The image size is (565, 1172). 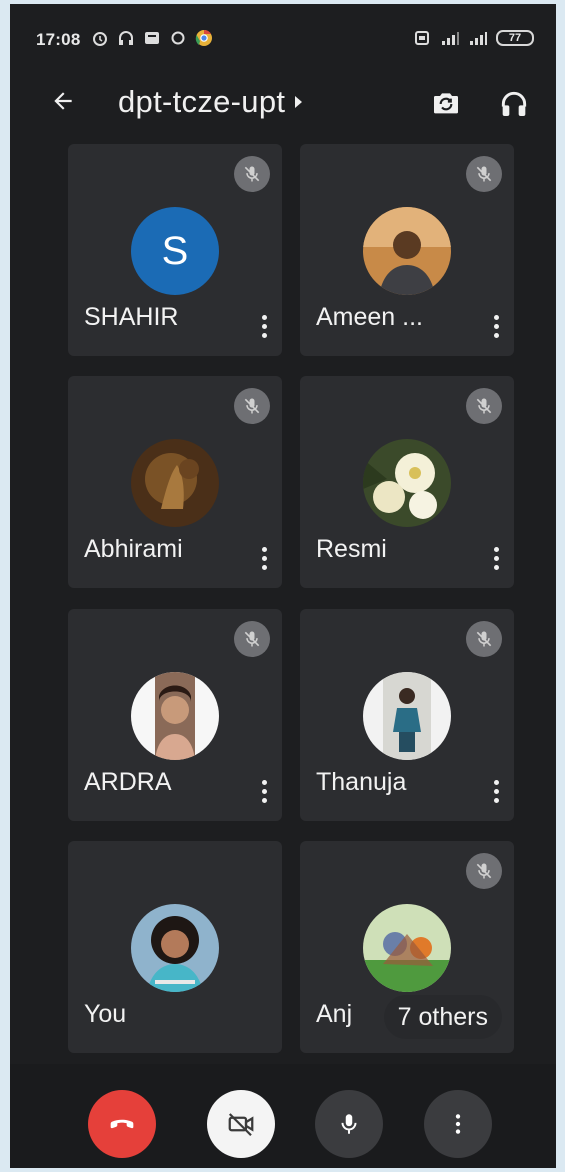 I want to click on sync-icon, so click(x=178, y=38).